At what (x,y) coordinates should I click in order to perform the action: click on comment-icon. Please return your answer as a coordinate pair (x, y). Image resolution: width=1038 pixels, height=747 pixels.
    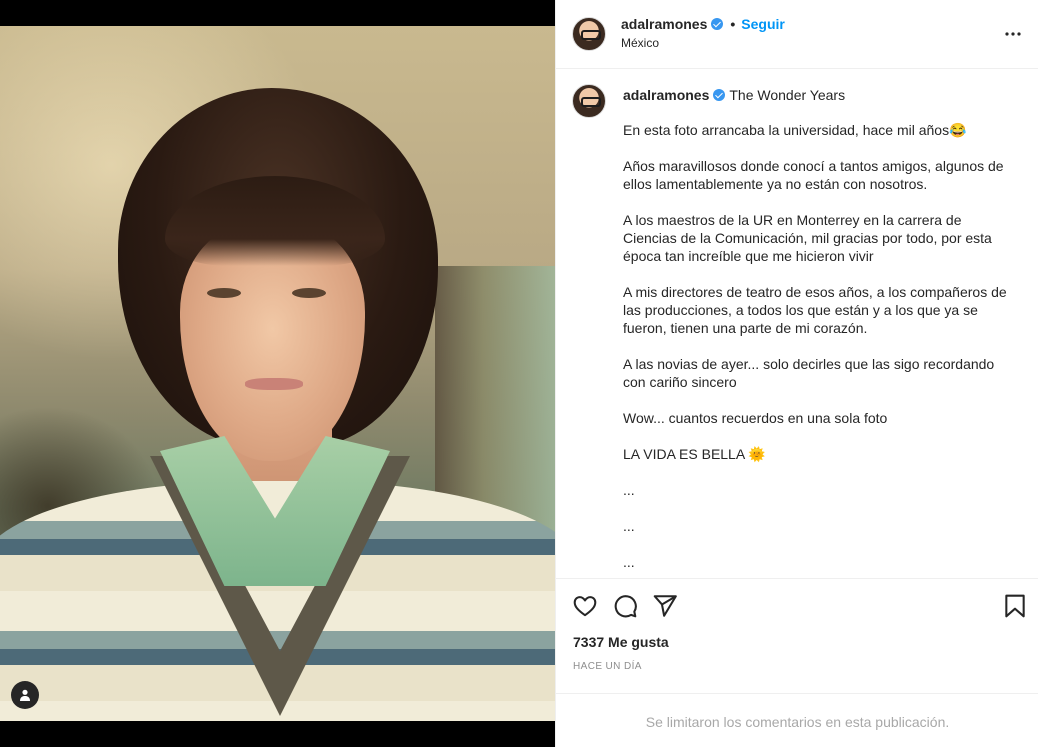
    Looking at the image, I should click on (625, 606).